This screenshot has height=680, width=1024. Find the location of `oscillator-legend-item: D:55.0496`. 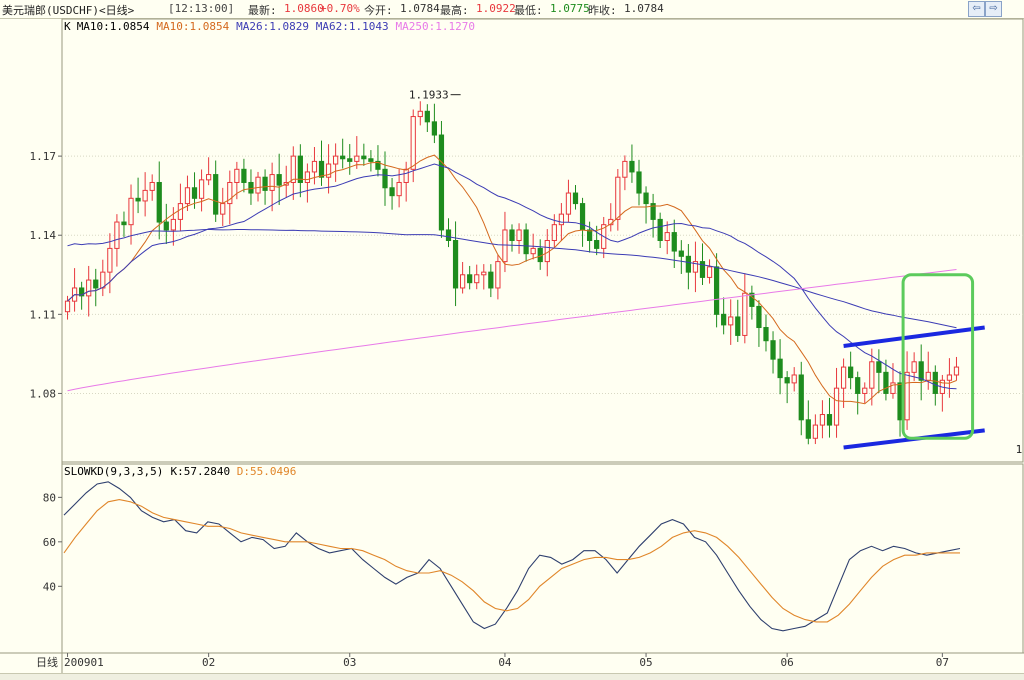

oscillator-legend-item: D:55.0496 is located at coordinates (267, 471).